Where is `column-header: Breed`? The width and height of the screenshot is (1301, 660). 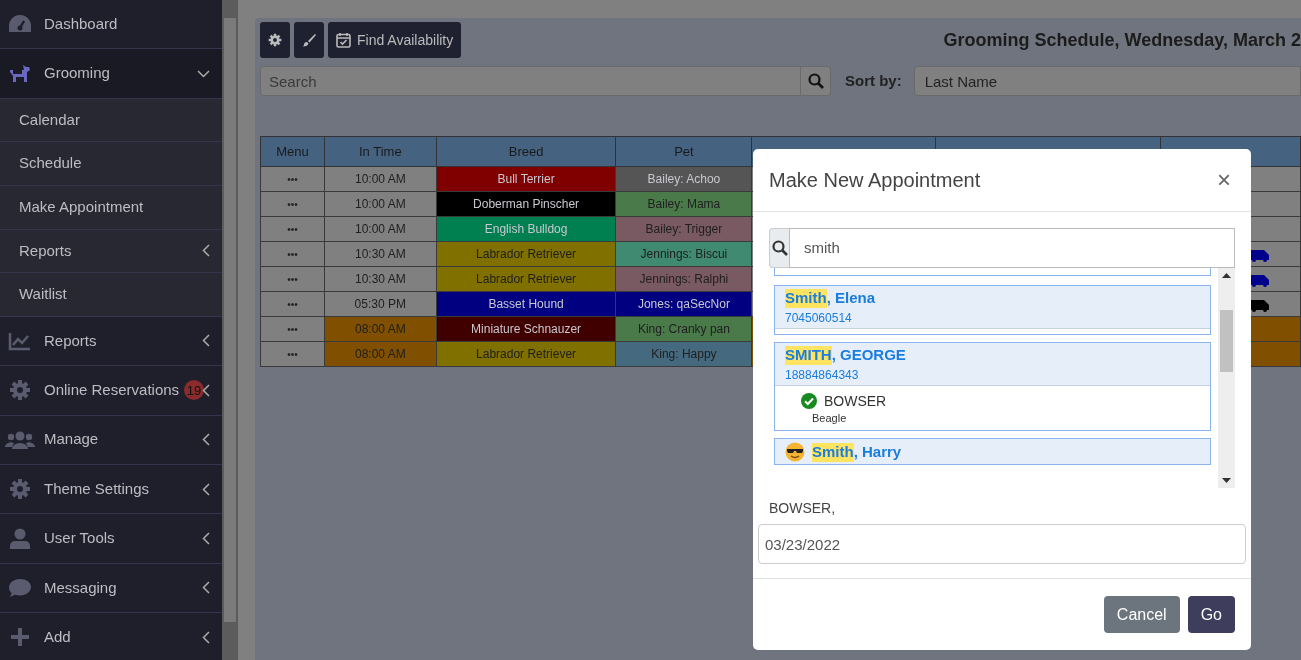 column-header: Breed is located at coordinates (526, 151).